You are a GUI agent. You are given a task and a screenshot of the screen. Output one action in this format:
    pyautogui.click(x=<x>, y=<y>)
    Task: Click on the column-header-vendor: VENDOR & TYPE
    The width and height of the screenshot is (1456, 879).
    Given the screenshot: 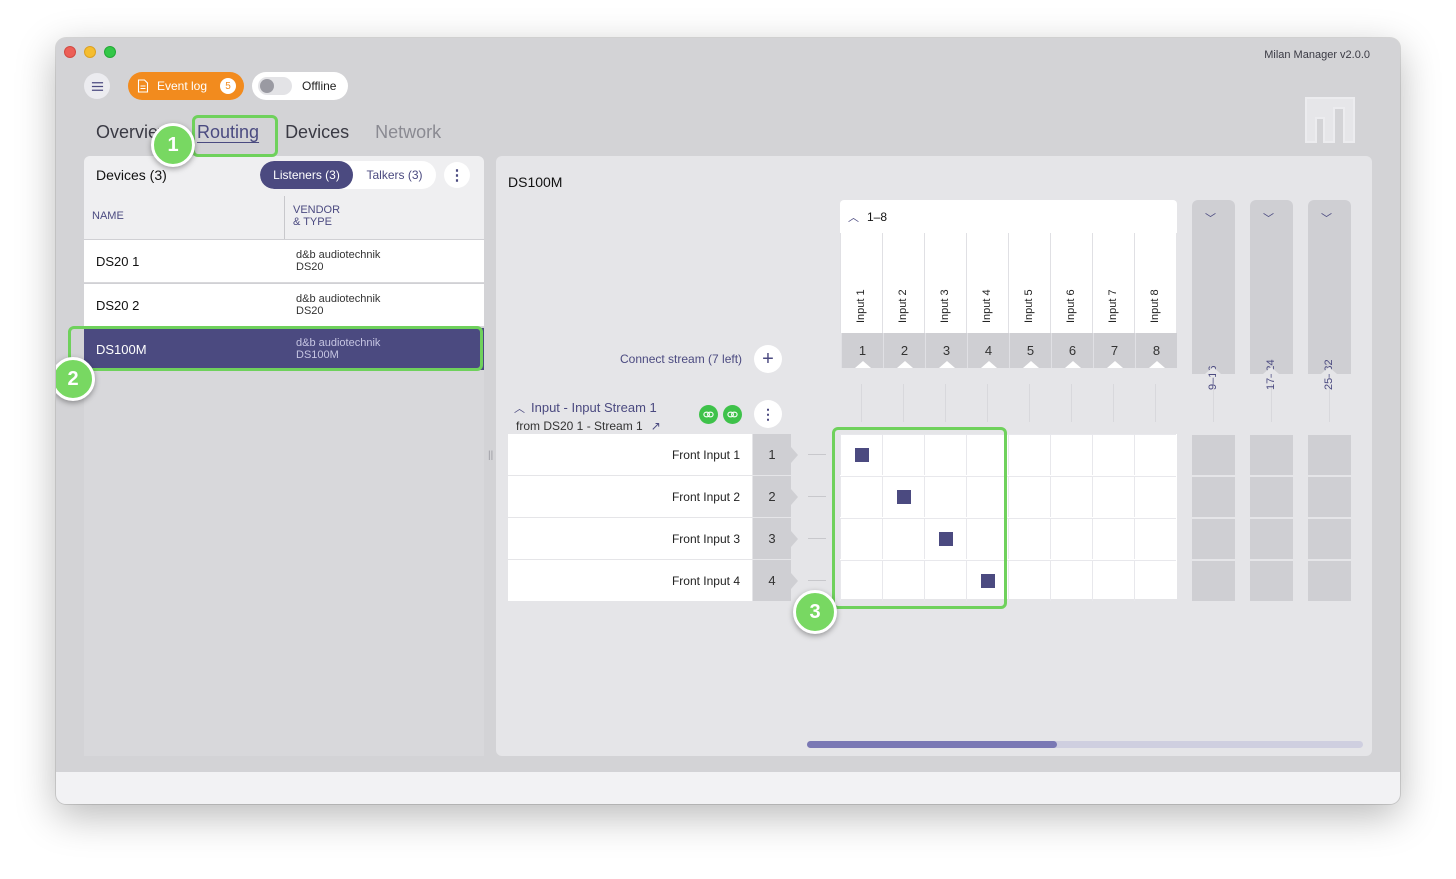 What is the action you would take?
    pyautogui.click(x=384, y=217)
    